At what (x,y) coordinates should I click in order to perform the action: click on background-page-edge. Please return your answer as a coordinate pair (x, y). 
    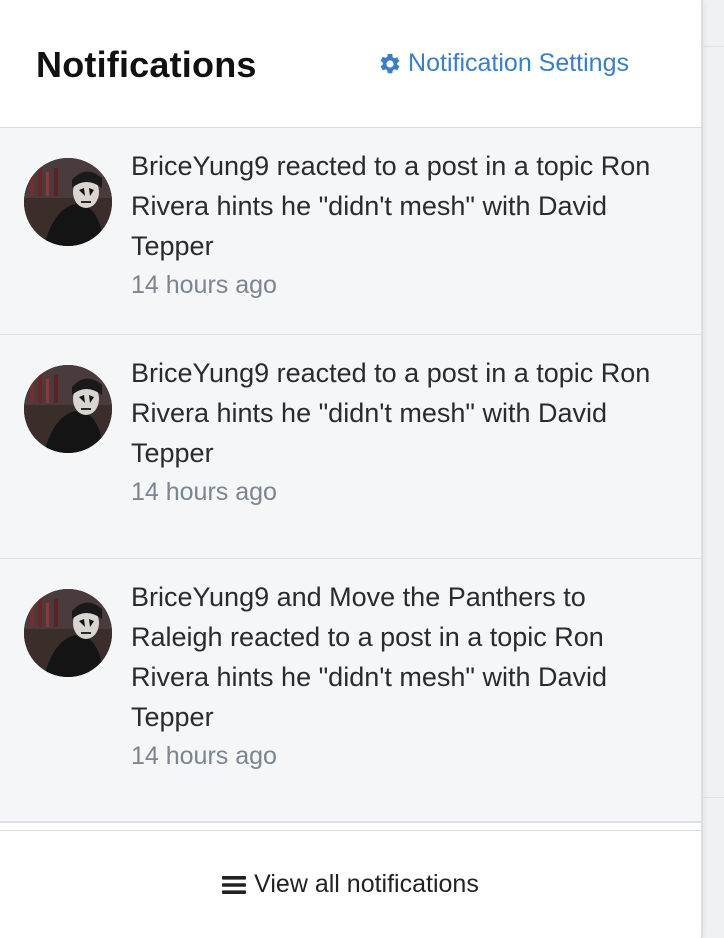
    Looking at the image, I should click on (713, 469).